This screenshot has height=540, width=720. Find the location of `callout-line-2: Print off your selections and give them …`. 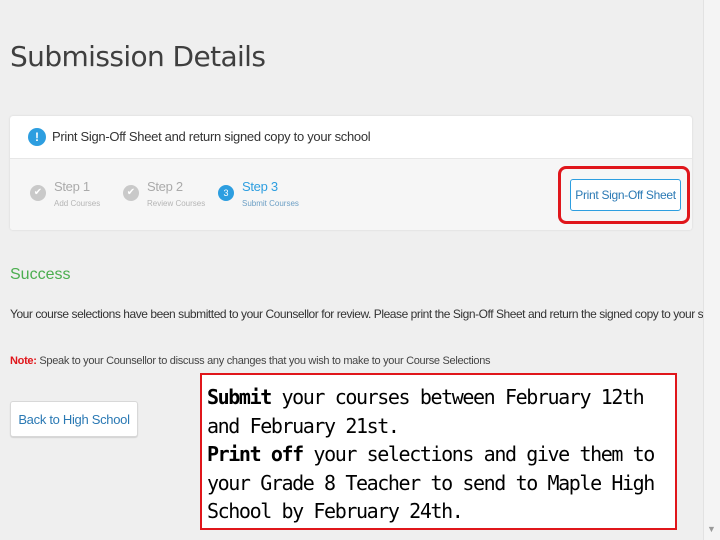

callout-line-2: Print off your selections and give them … is located at coordinates (438, 483).